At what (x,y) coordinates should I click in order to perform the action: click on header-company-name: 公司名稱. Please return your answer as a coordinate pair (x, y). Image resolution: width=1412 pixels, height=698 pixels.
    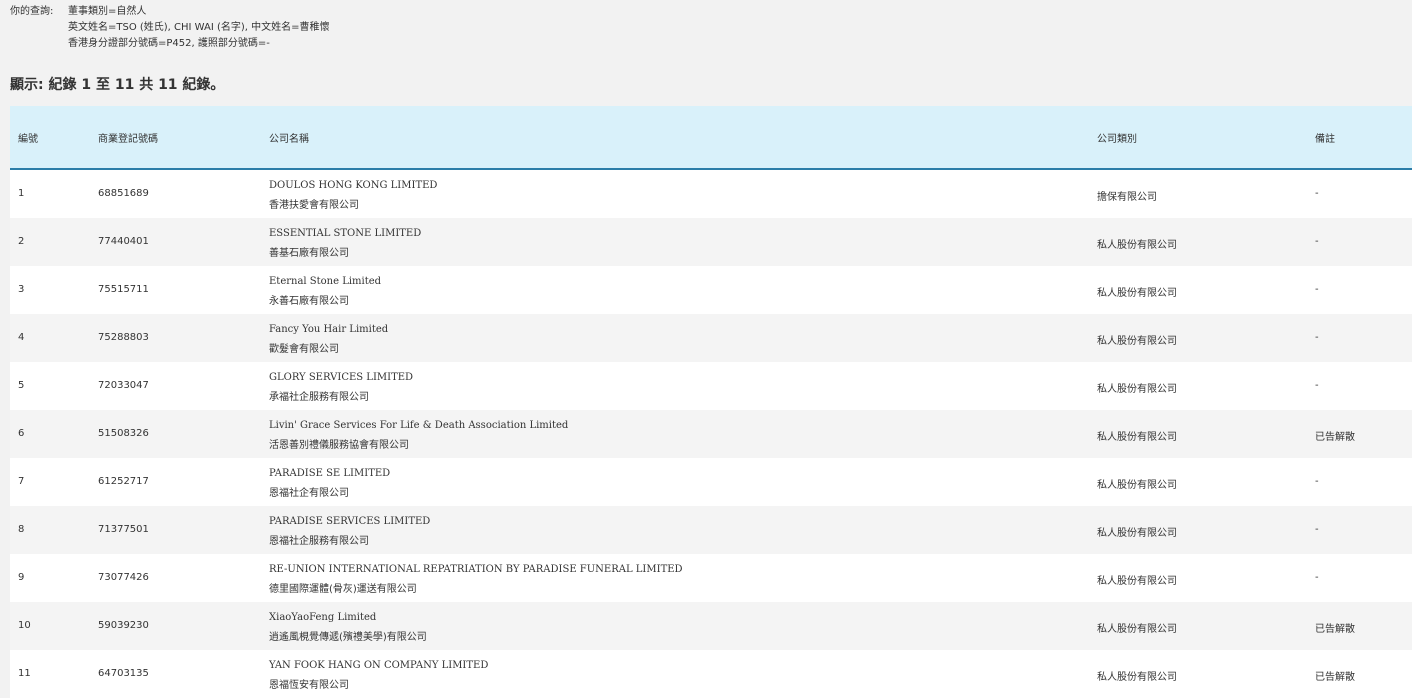
    Looking at the image, I should click on (289, 139).